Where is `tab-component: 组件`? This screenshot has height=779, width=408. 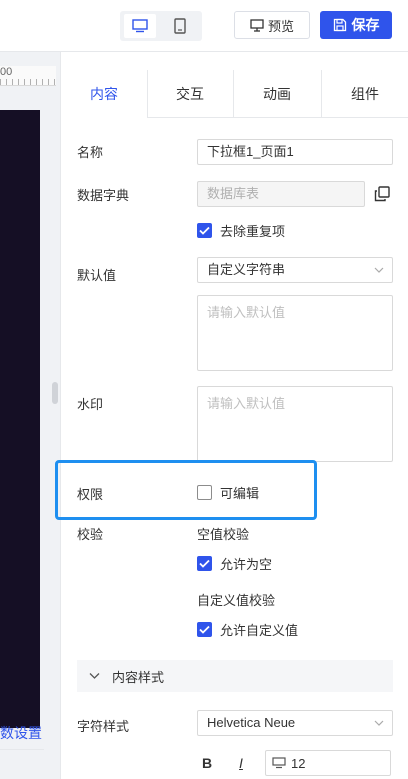 tab-component: 组件 is located at coordinates (364, 94).